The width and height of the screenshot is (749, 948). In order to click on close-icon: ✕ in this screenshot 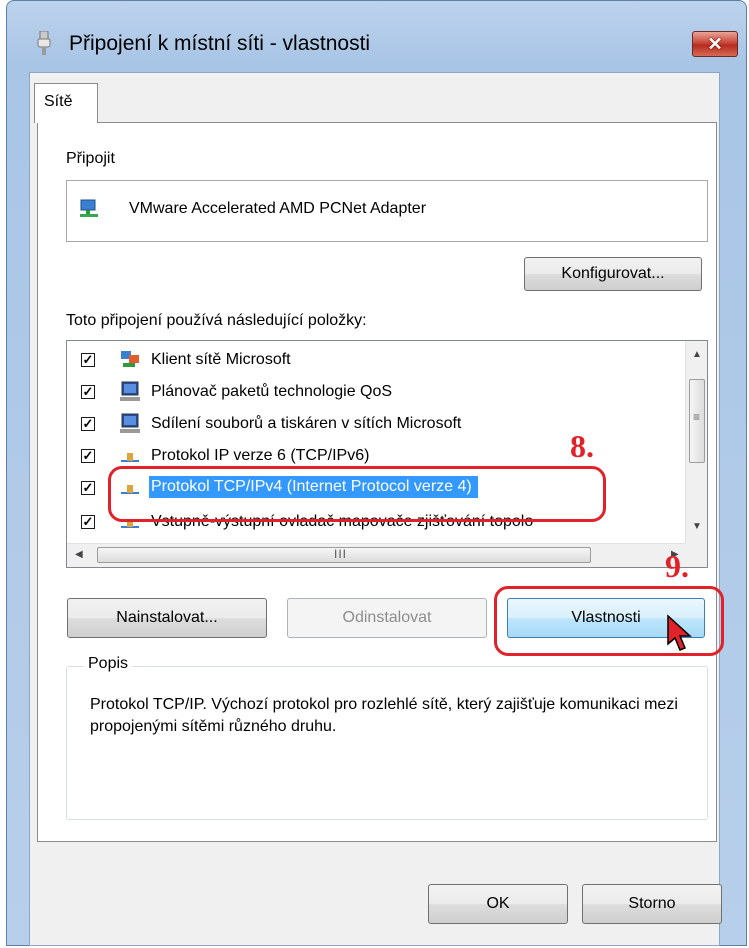, I will do `click(715, 44)`.